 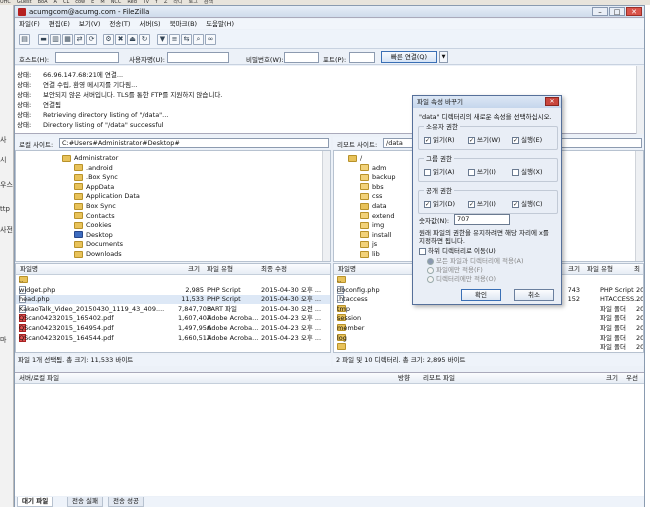 I want to click on tab-queued-files: 대기 파일, so click(x=35, y=502).